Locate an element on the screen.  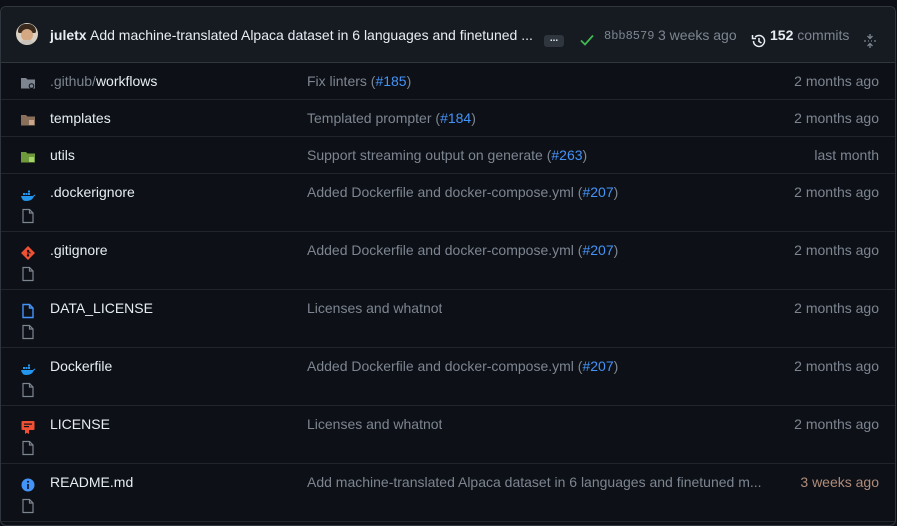
commits-link: 152 commits is located at coordinates (809, 35).